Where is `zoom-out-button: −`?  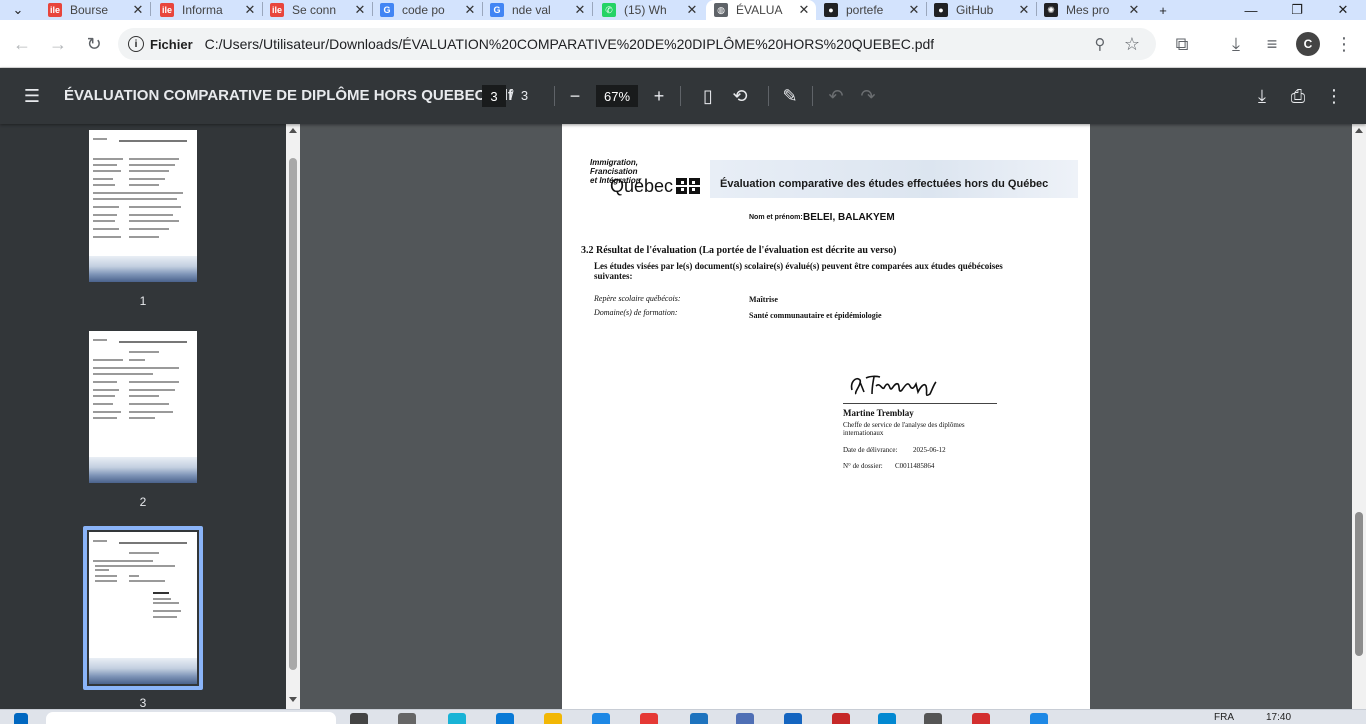 zoom-out-button: − is located at coordinates (575, 96).